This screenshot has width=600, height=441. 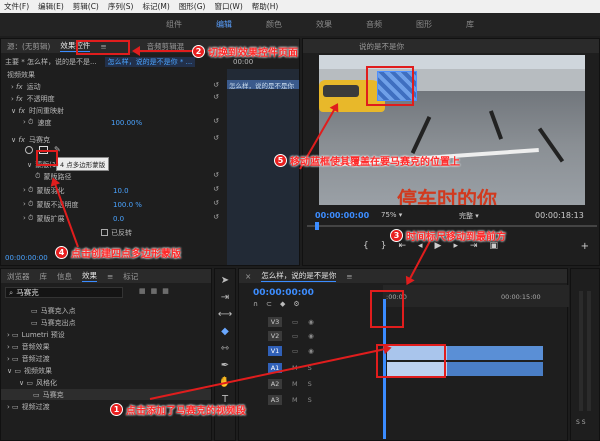 I want to click on audio-meters: S S, so click(x=585, y=354).